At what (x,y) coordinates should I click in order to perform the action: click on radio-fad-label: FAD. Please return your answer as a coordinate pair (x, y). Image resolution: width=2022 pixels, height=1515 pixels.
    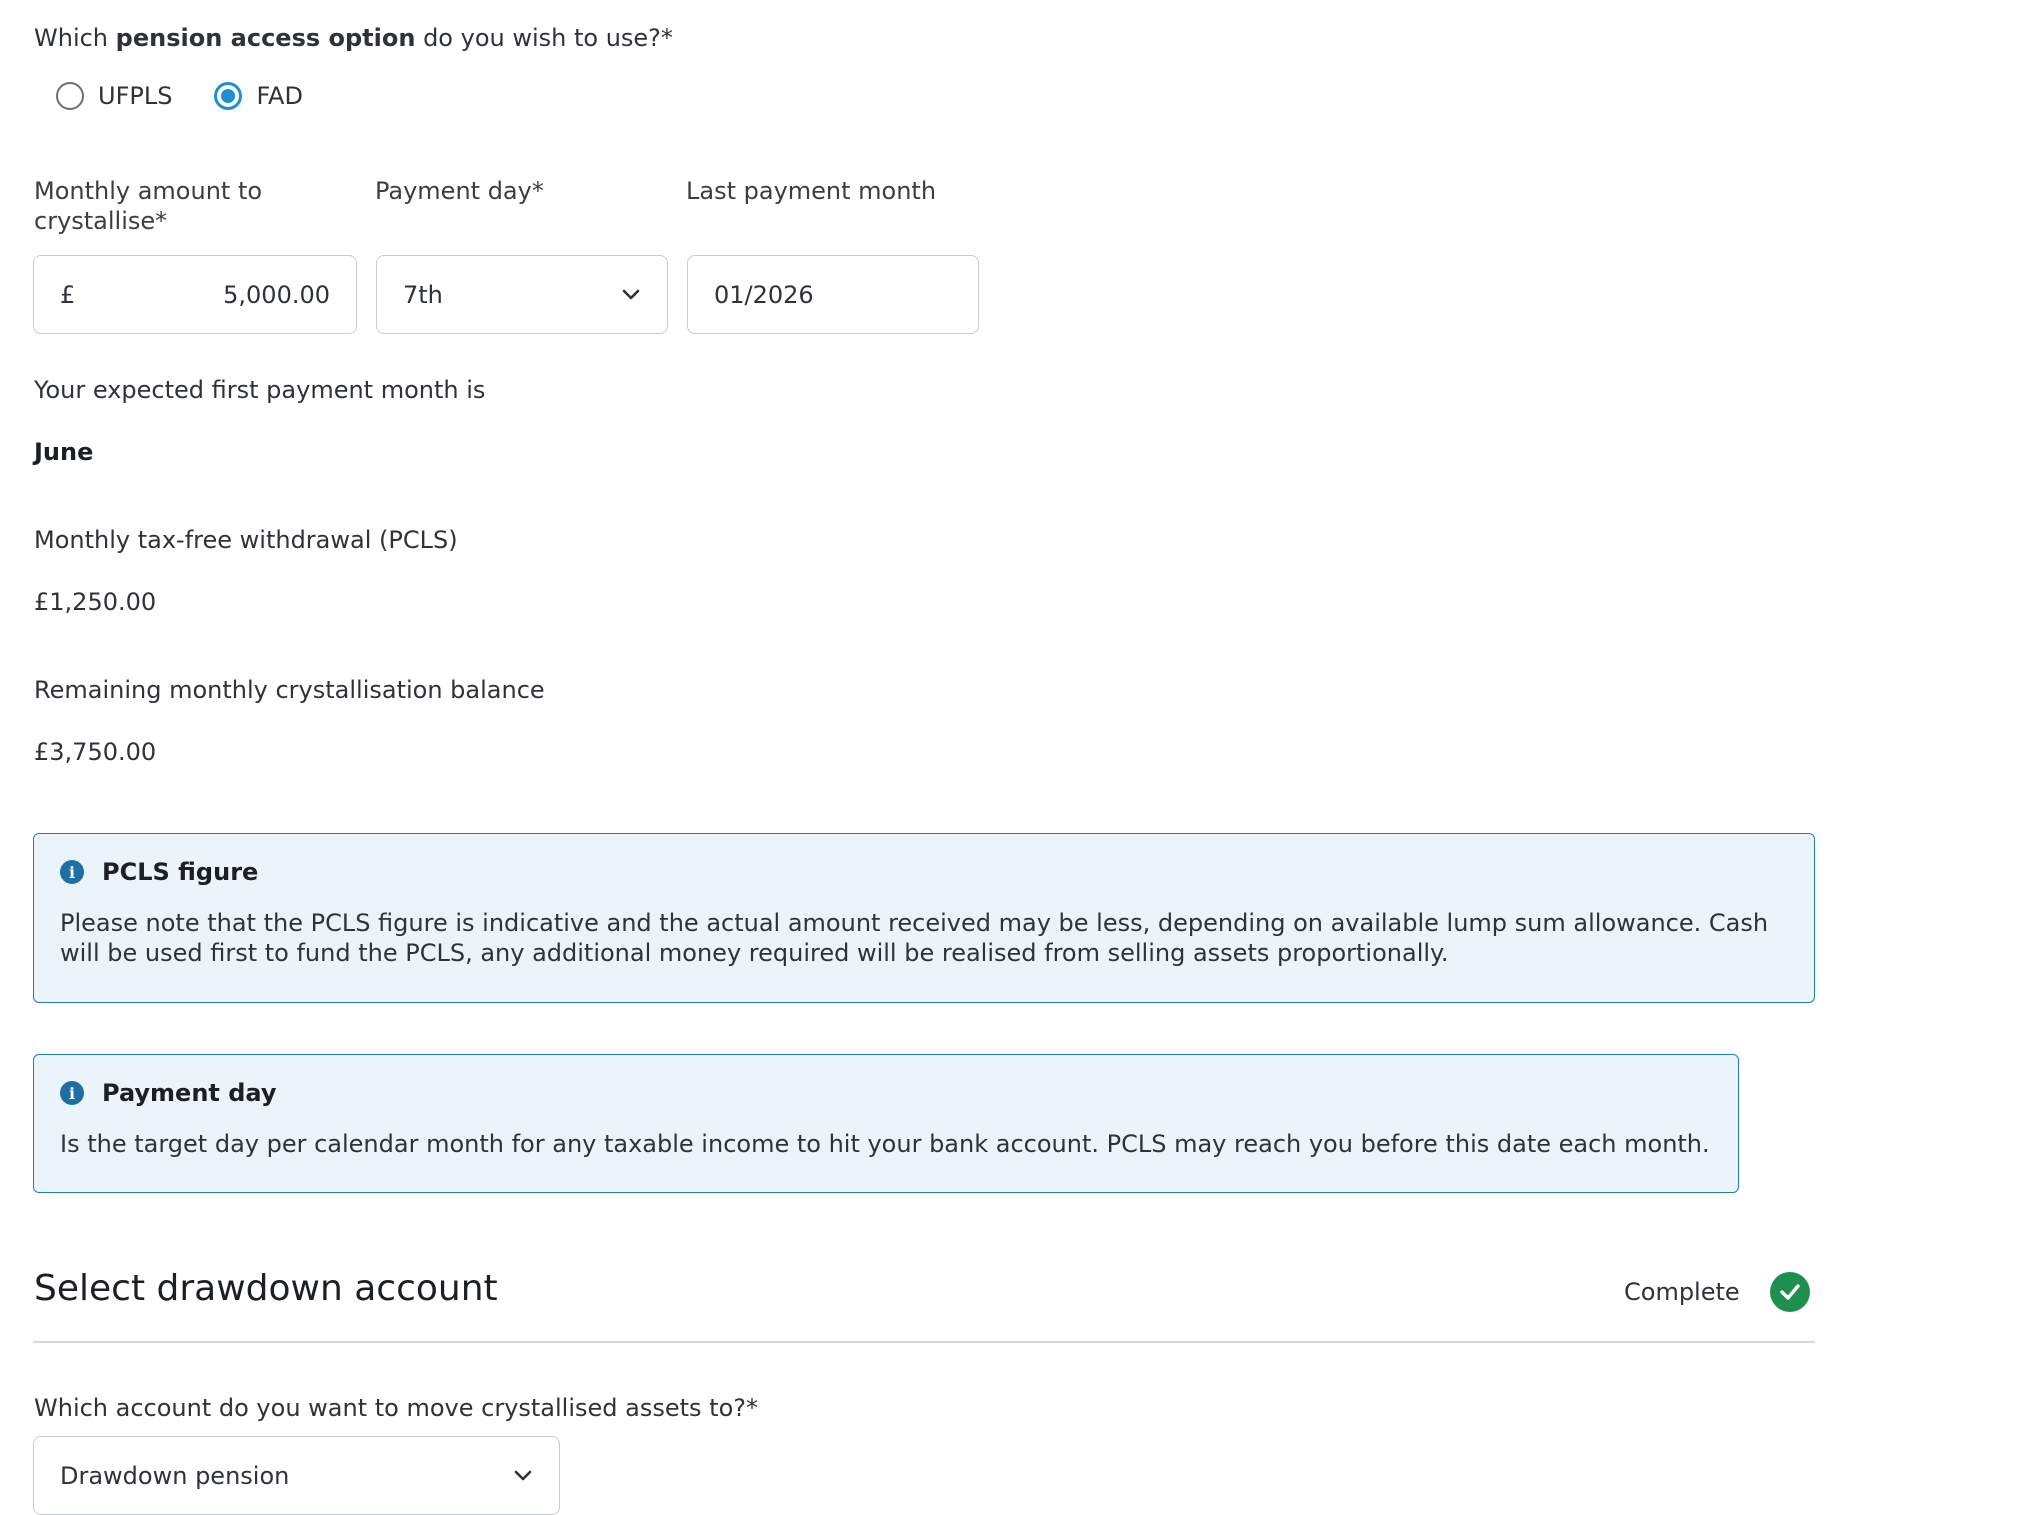
    Looking at the image, I should click on (279, 96).